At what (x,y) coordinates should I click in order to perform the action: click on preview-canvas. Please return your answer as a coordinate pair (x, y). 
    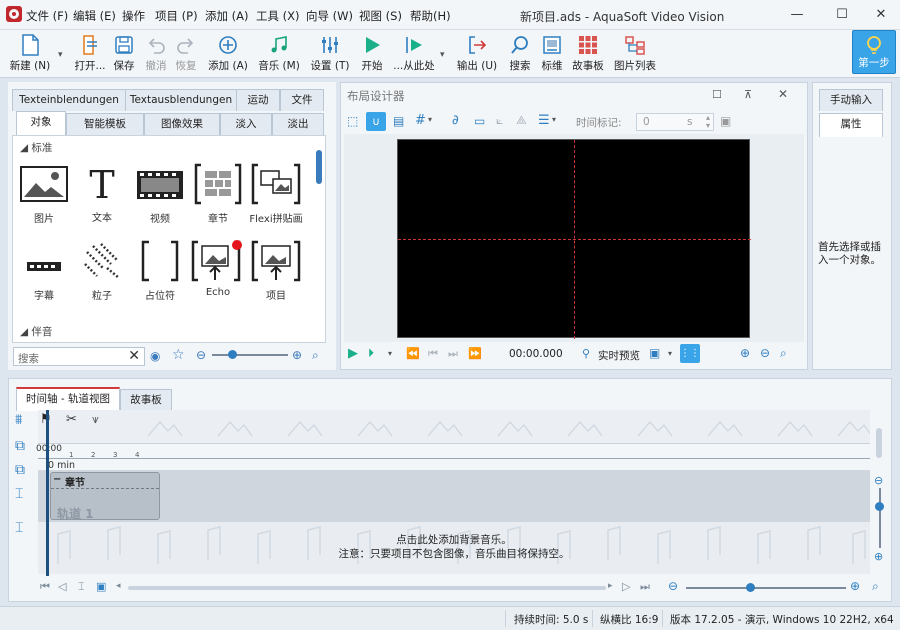
    Looking at the image, I should click on (574, 239).